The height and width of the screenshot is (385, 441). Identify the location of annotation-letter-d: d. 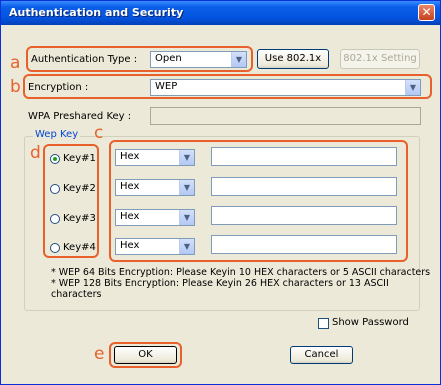
(35, 153).